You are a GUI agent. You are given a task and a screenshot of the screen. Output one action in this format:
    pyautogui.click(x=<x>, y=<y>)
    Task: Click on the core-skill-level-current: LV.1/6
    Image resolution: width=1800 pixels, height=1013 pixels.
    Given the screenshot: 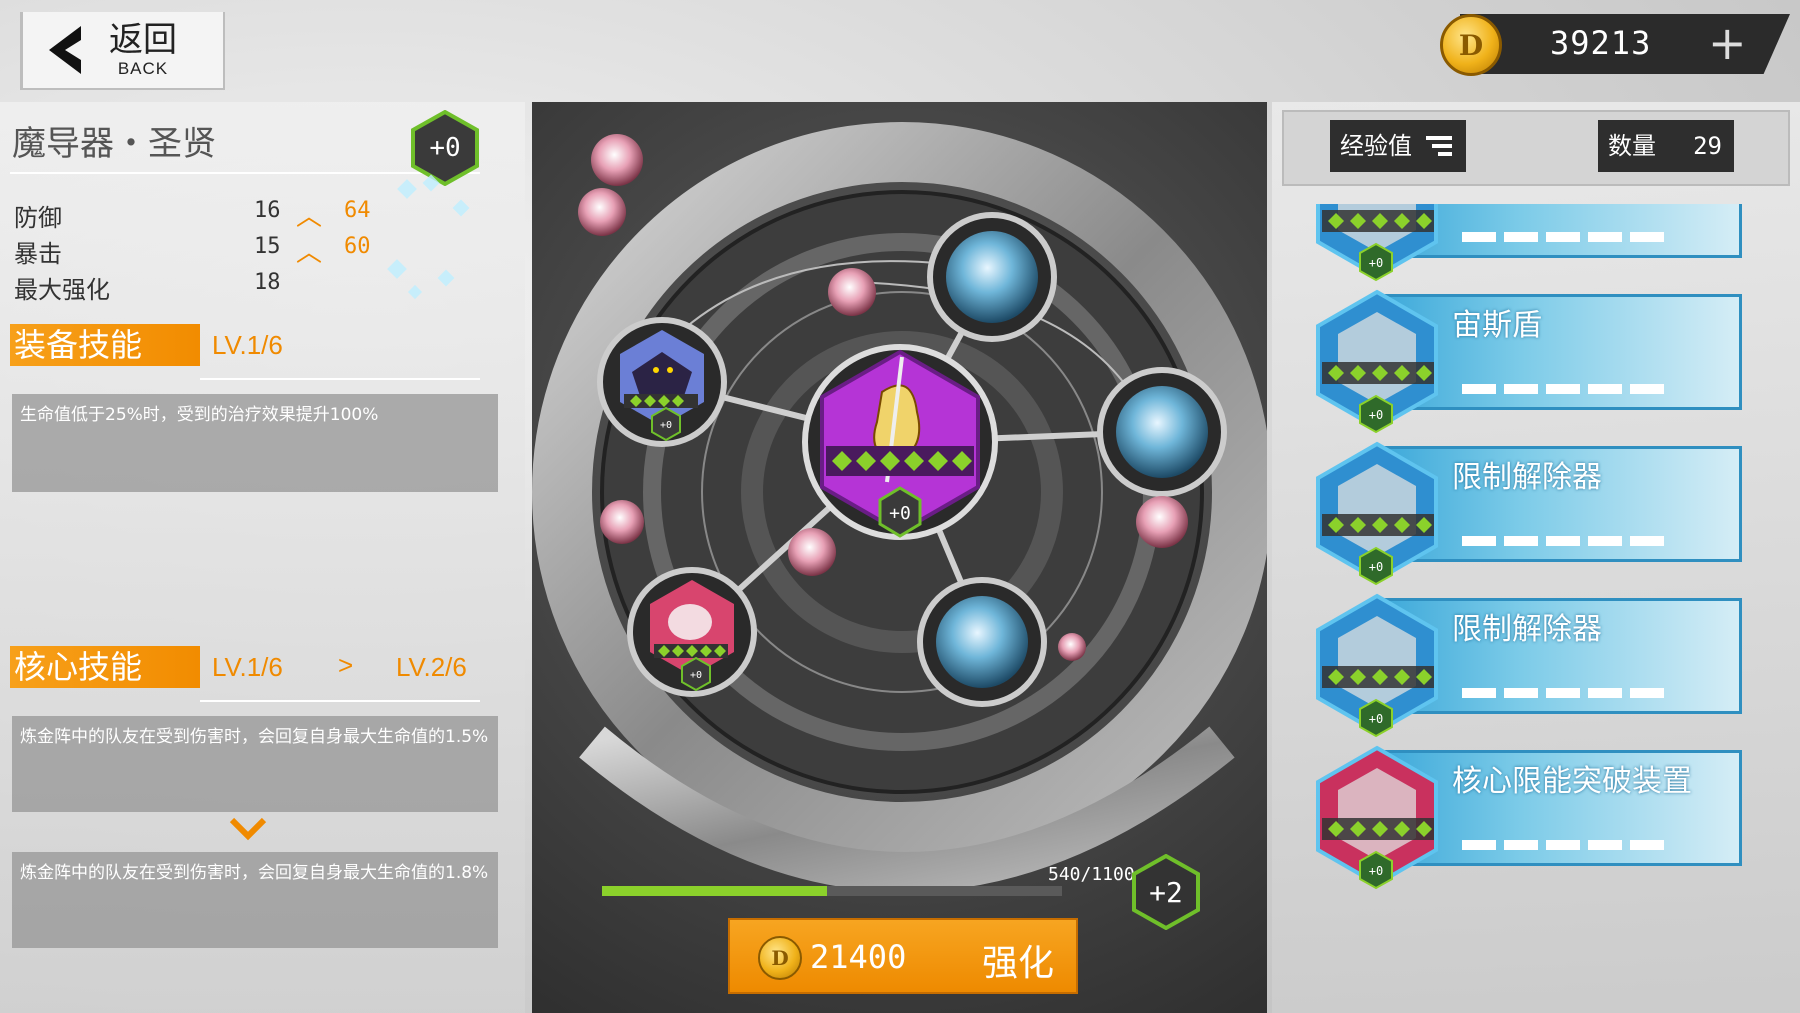 What is the action you would take?
    pyautogui.click(x=247, y=667)
    